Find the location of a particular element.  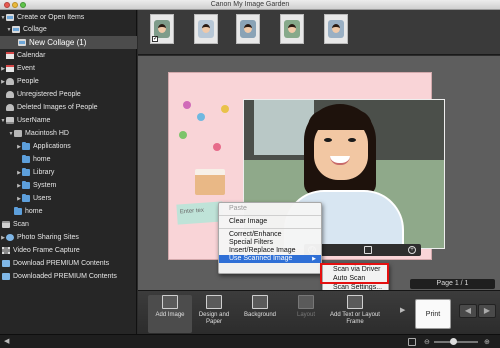

background-button: Background is located at coordinates (260, 314).